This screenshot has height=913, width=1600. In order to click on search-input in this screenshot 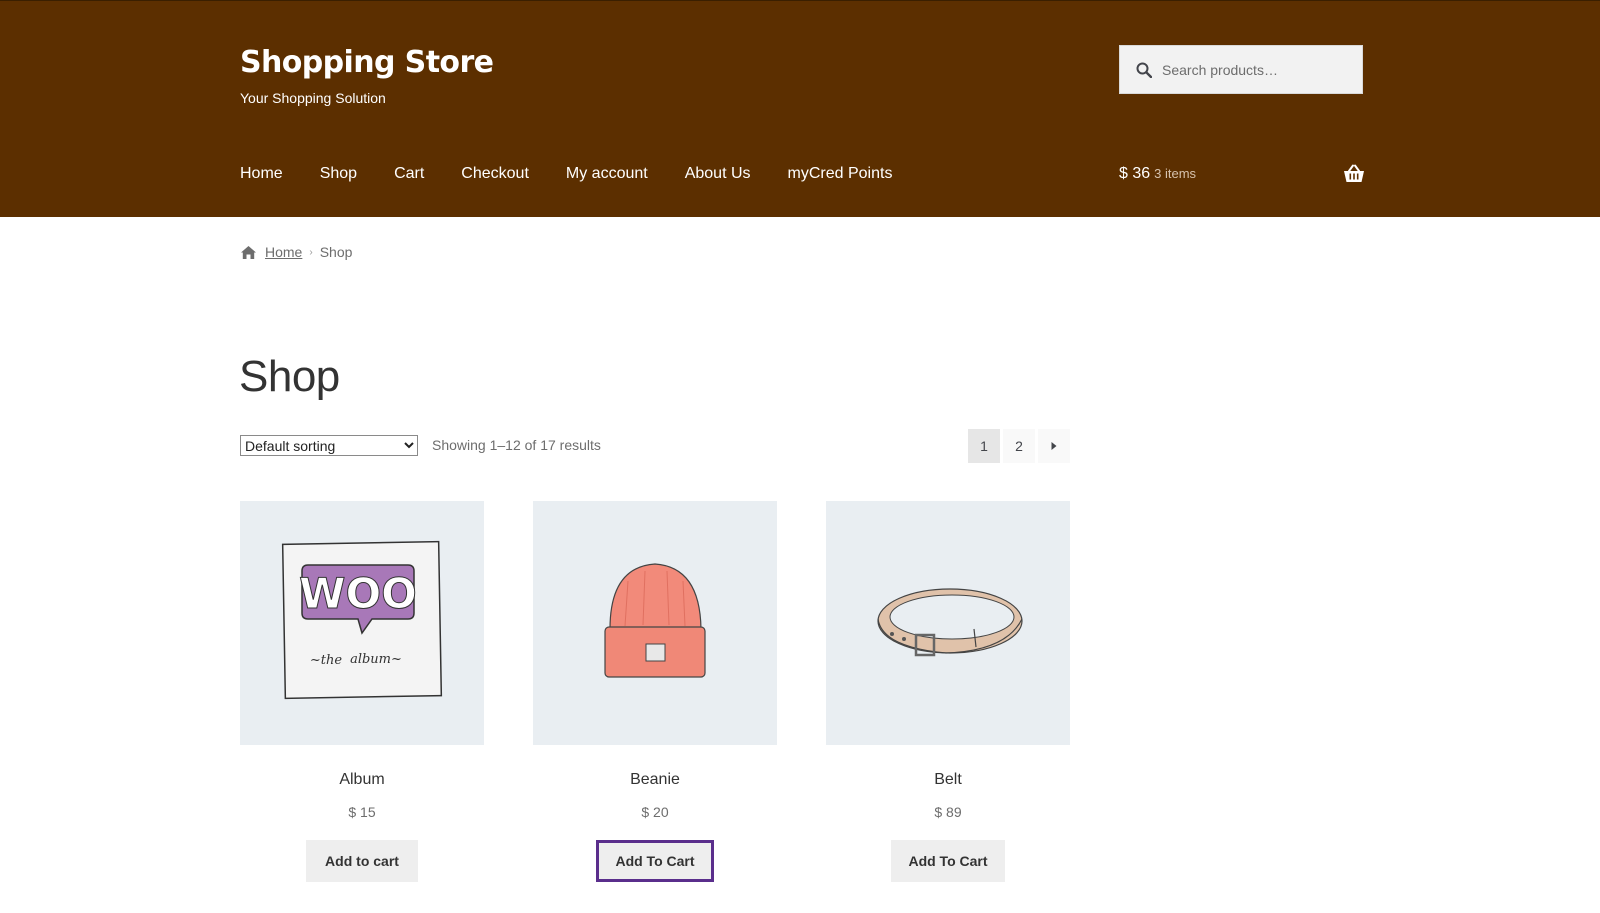, I will do `click(1257, 69)`.